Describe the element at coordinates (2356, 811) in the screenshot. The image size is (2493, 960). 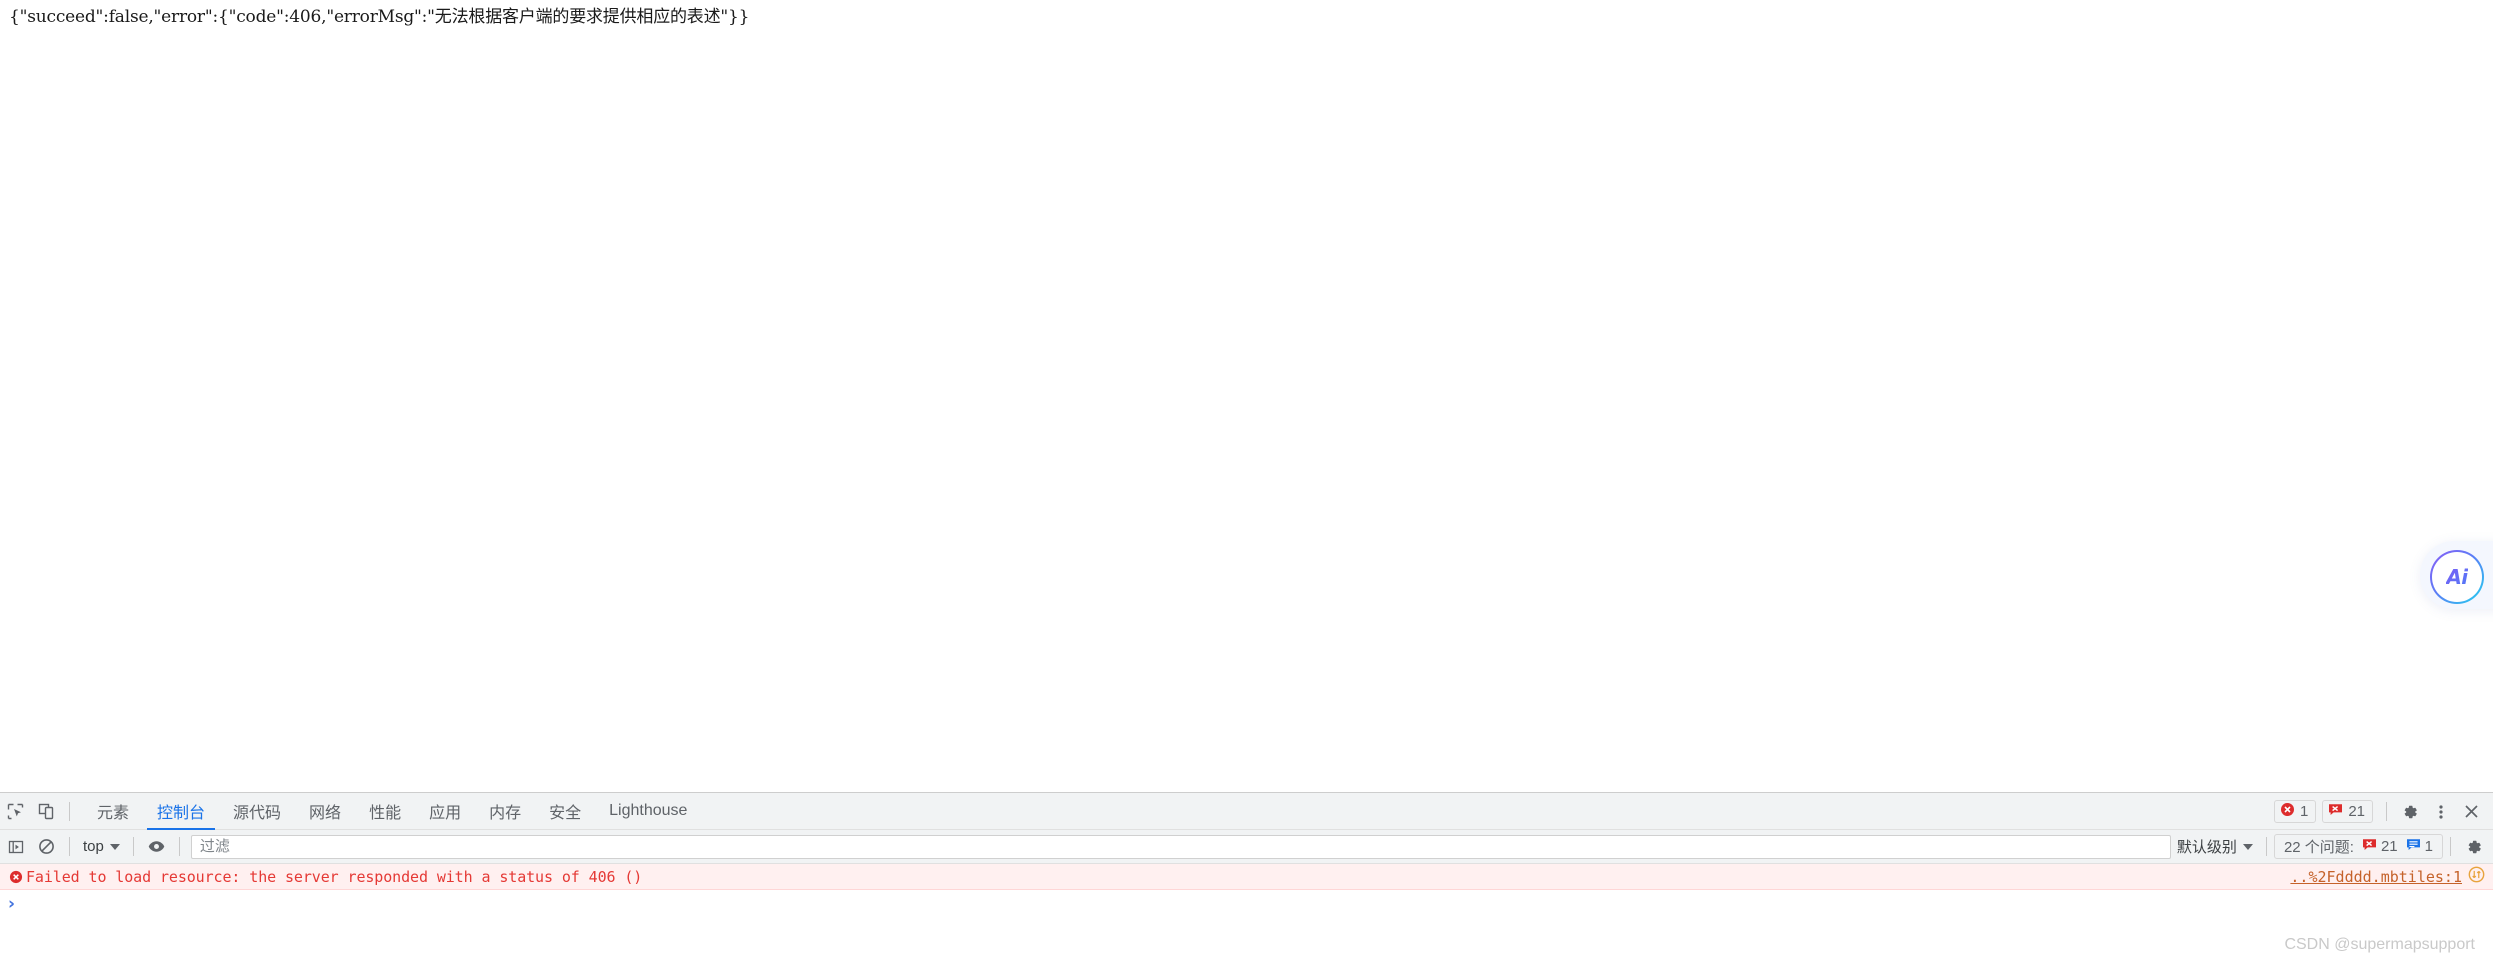
I see `issue-count-value: 21` at that location.